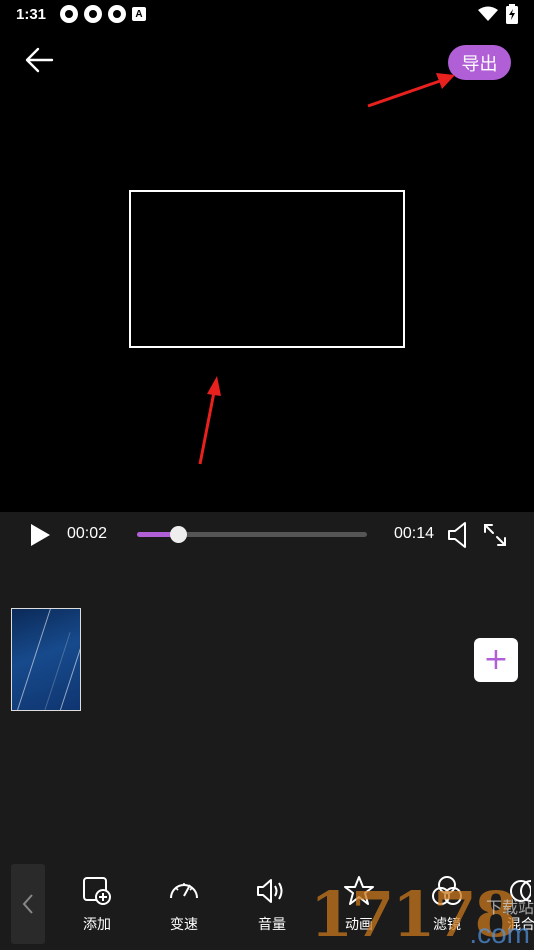 The width and height of the screenshot is (534, 950). Describe the element at coordinates (512, 14) in the screenshot. I see `battery-icon` at that location.